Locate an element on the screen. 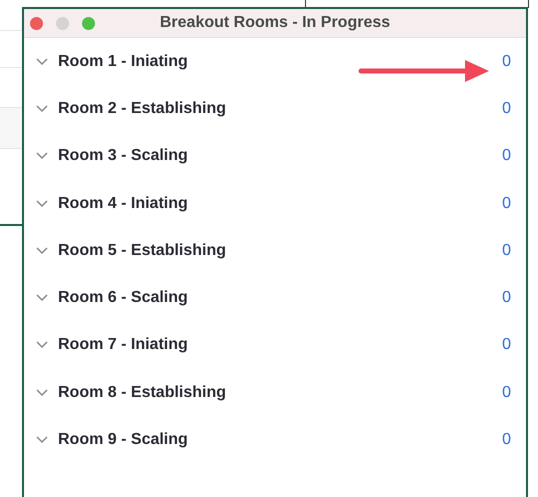 This screenshot has width=538, height=497. close-button is located at coordinates (36, 23).